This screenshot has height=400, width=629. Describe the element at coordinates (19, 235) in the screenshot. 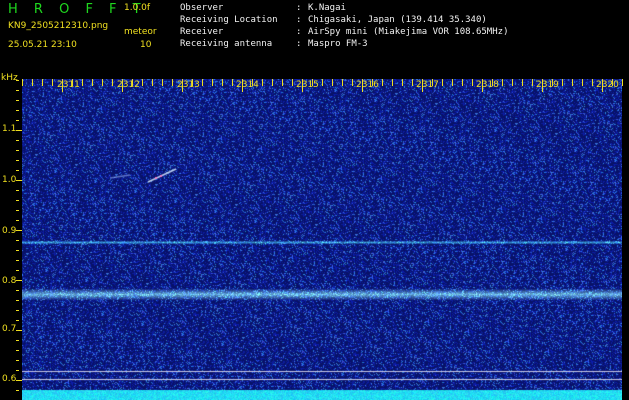

I see `y-axis-ticks` at that location.